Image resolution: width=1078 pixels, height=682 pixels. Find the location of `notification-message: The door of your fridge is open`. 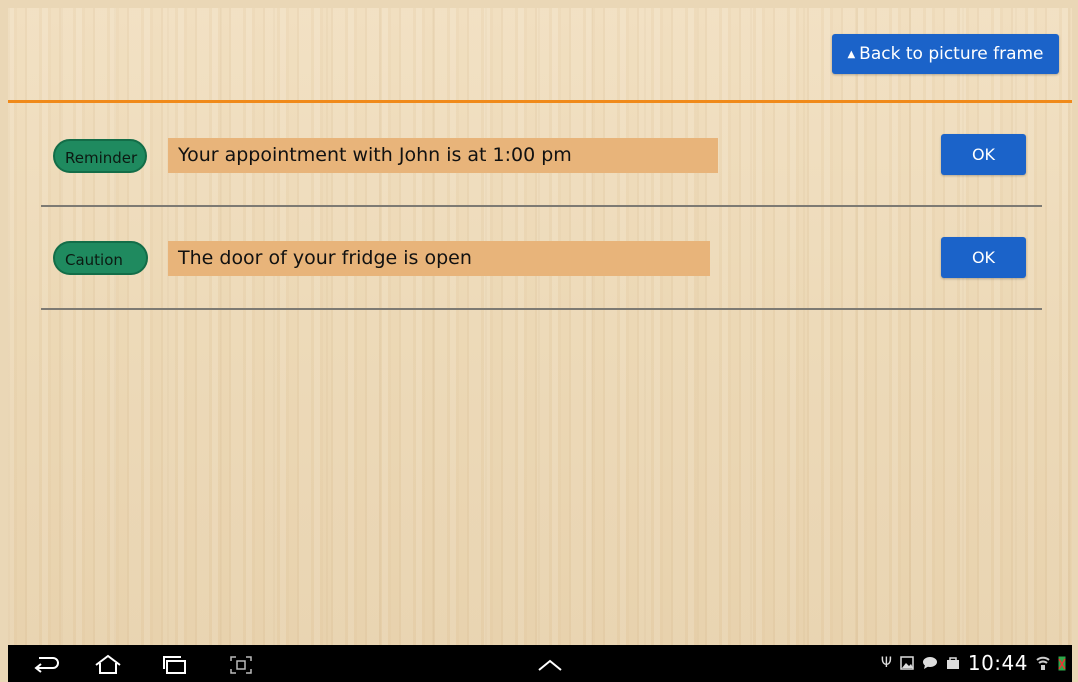

notification-message: The door of your fridge is open is located at coordinates (439, 258).